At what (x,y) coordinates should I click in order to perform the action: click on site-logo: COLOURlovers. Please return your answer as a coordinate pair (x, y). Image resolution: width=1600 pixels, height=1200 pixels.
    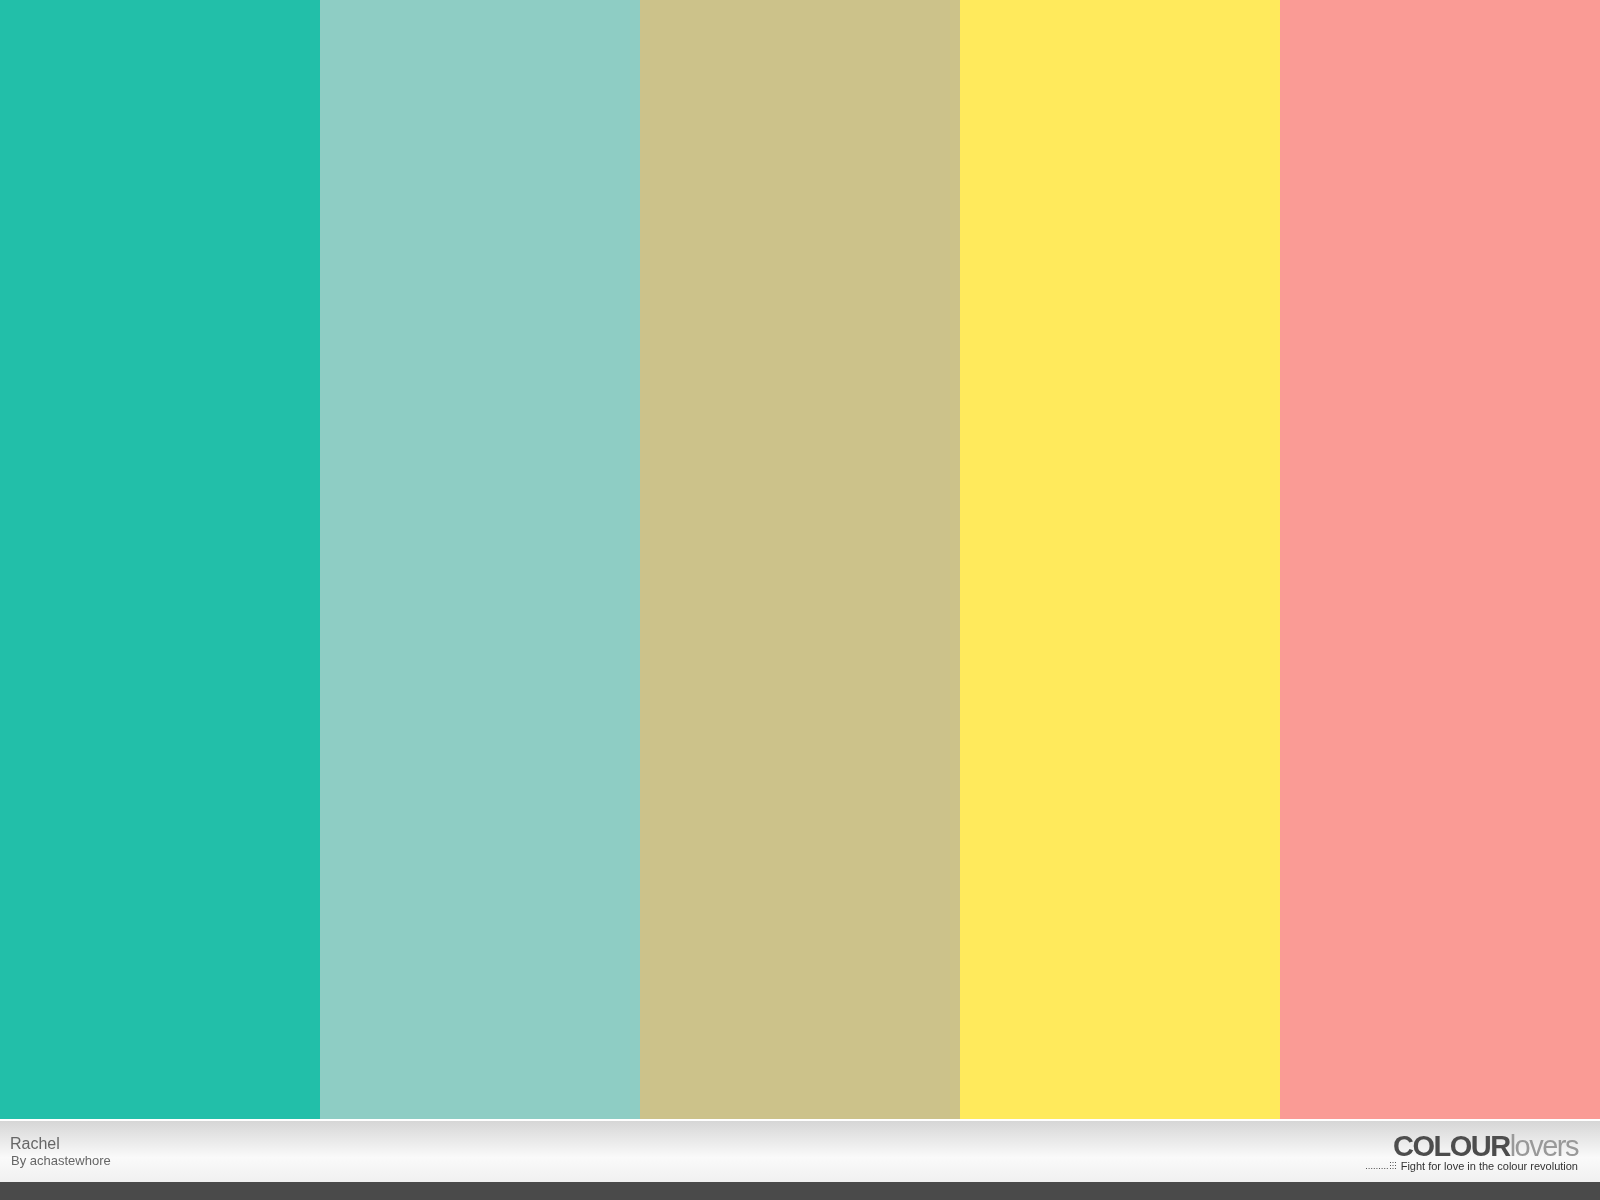
    Looking at the image, I should click on (1485, 1145).